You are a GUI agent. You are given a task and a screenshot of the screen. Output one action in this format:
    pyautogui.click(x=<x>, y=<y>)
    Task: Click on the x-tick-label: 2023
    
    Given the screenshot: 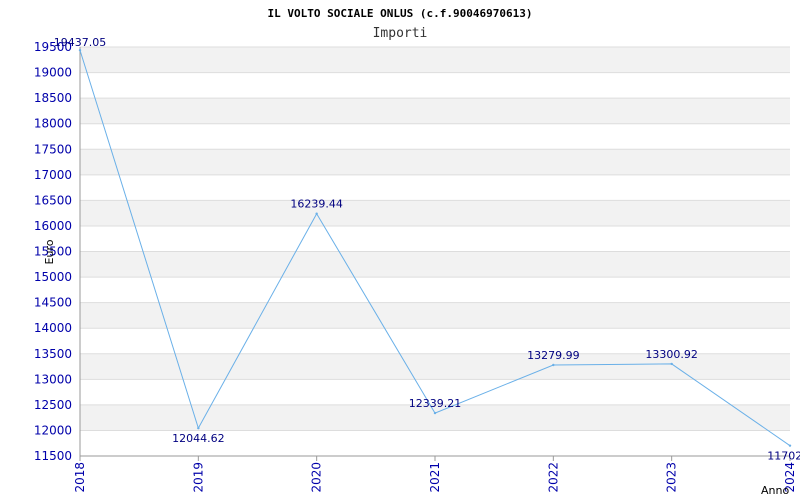 What is the action you would take?
    pyautogui.click(x=672, y=477)
    